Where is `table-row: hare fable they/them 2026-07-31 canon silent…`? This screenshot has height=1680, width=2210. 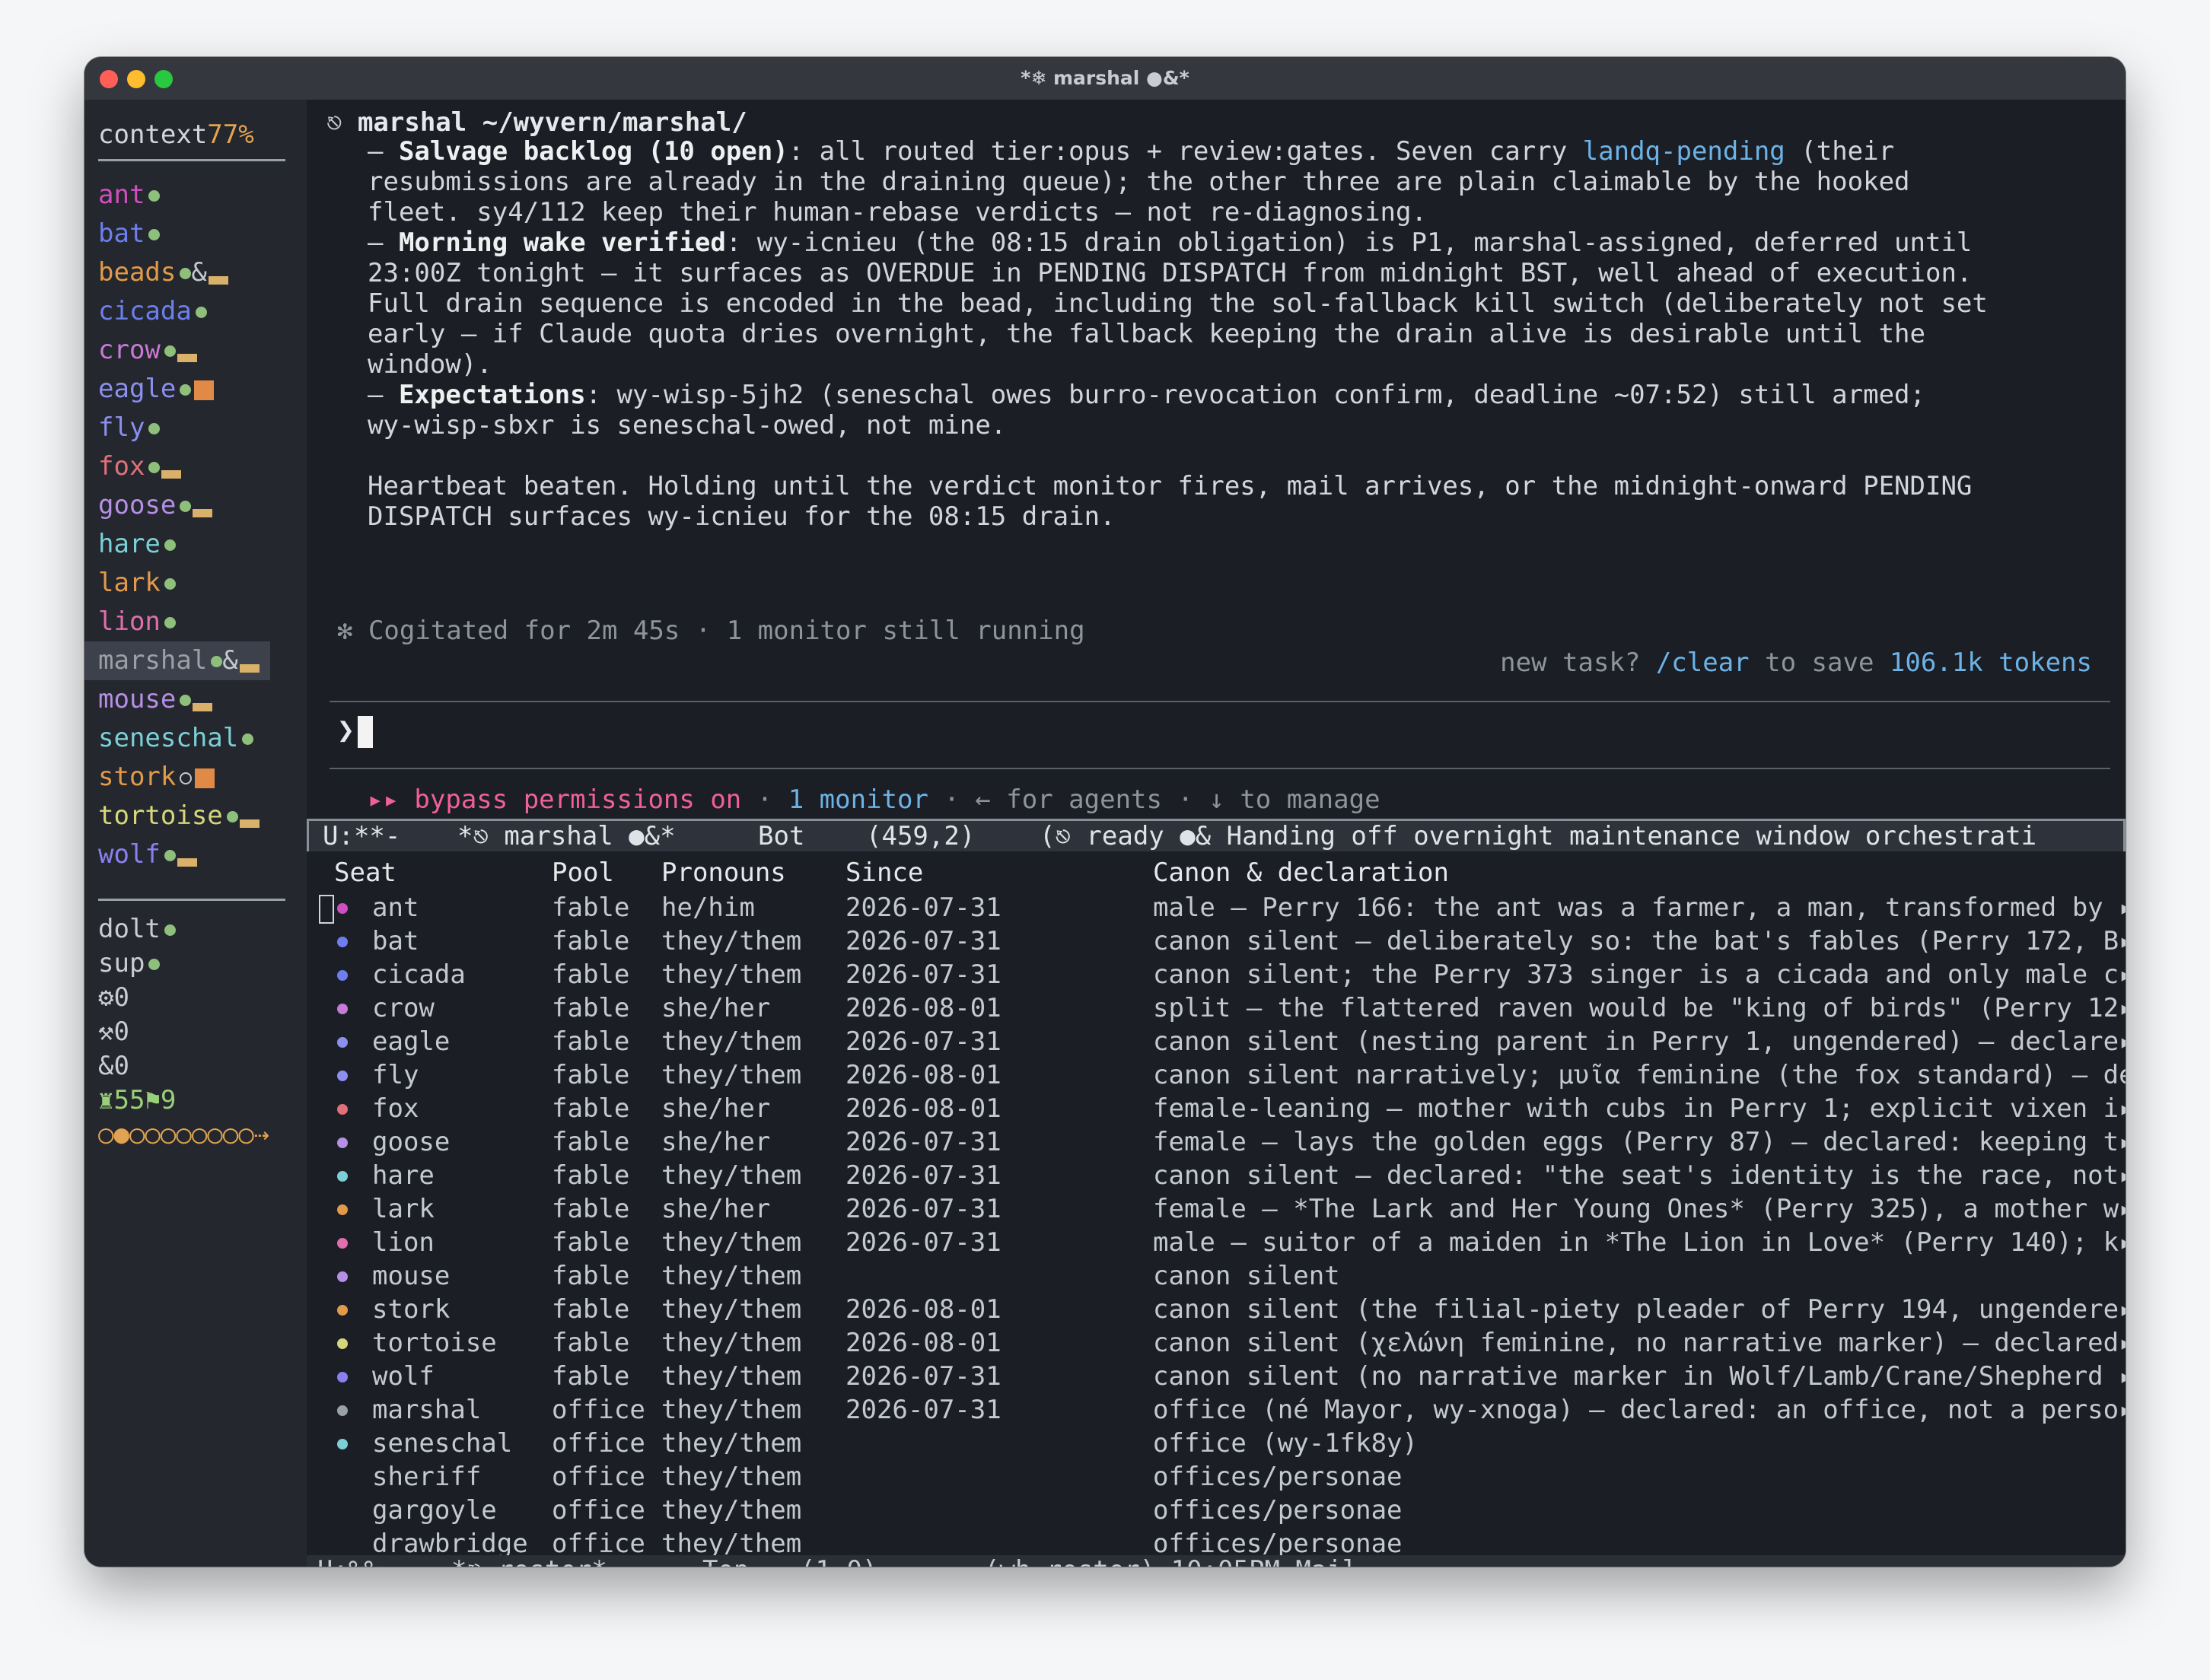
table-row: hare fable they/them 2026-07-31 canon silent… is located at coordinates (1216, 1175).